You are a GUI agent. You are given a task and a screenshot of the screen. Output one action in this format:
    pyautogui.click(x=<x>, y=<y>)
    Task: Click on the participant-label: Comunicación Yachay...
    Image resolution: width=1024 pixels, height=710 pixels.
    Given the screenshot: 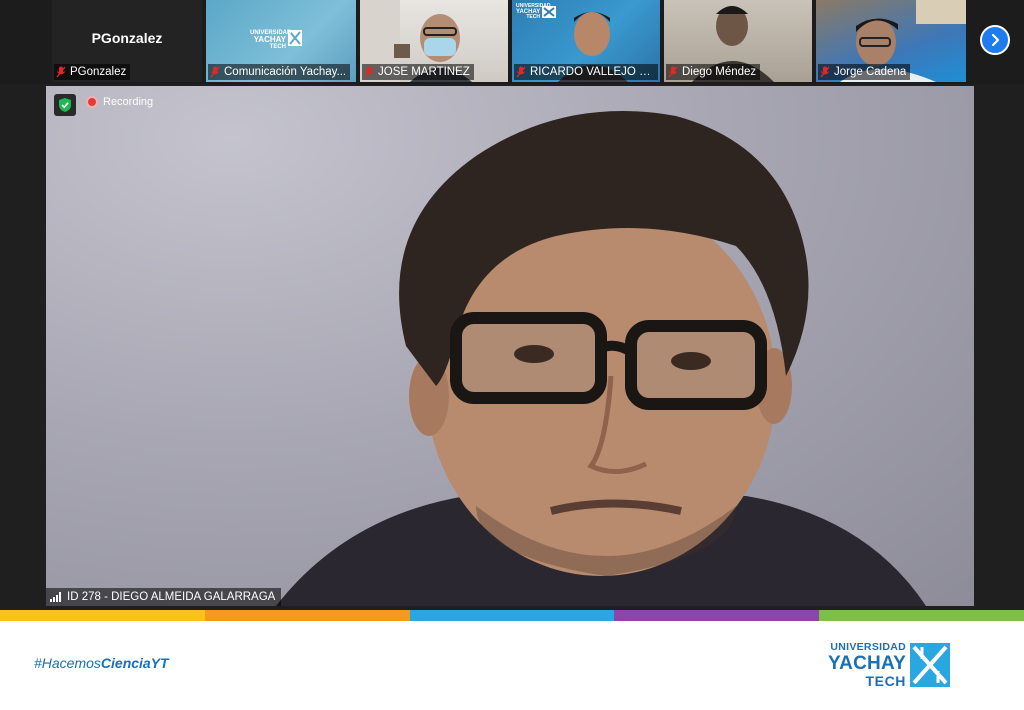 What is the action you would take?
    pyautogui.click(x=279, y=72)
    